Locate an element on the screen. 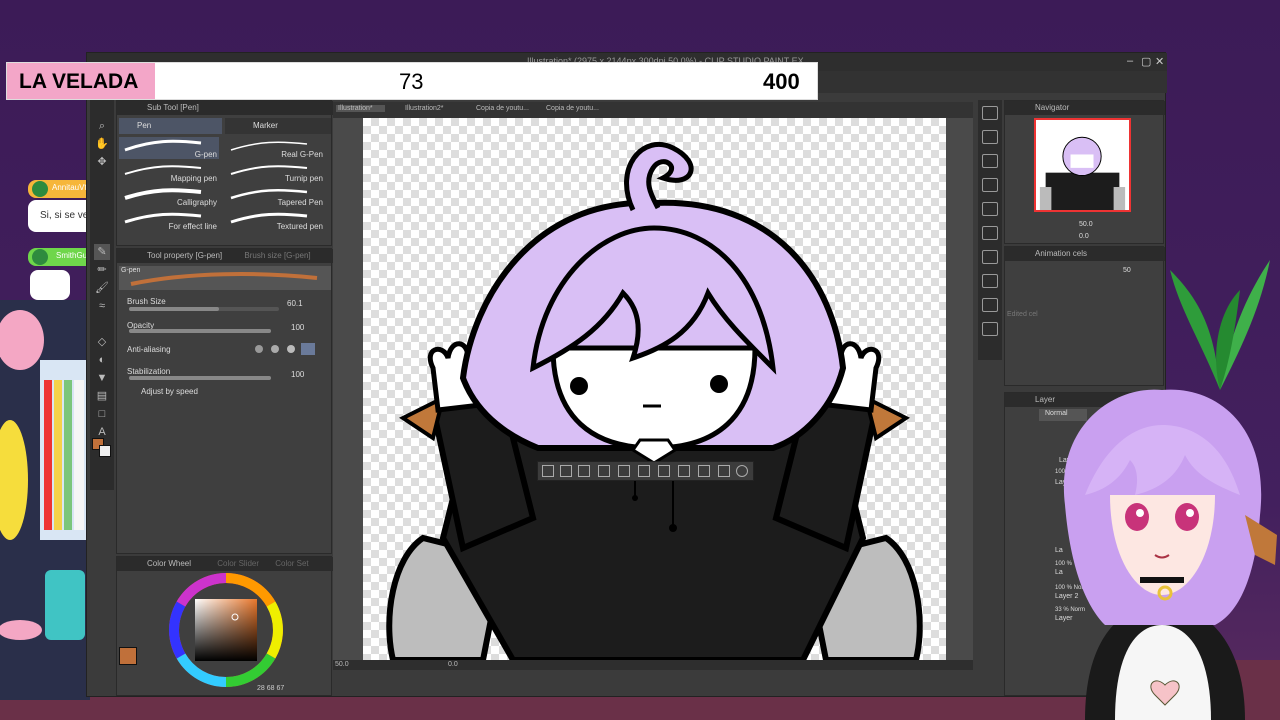 The image size is (1280, 720). brush-label: G-pen is located at coordinates (205, 154).